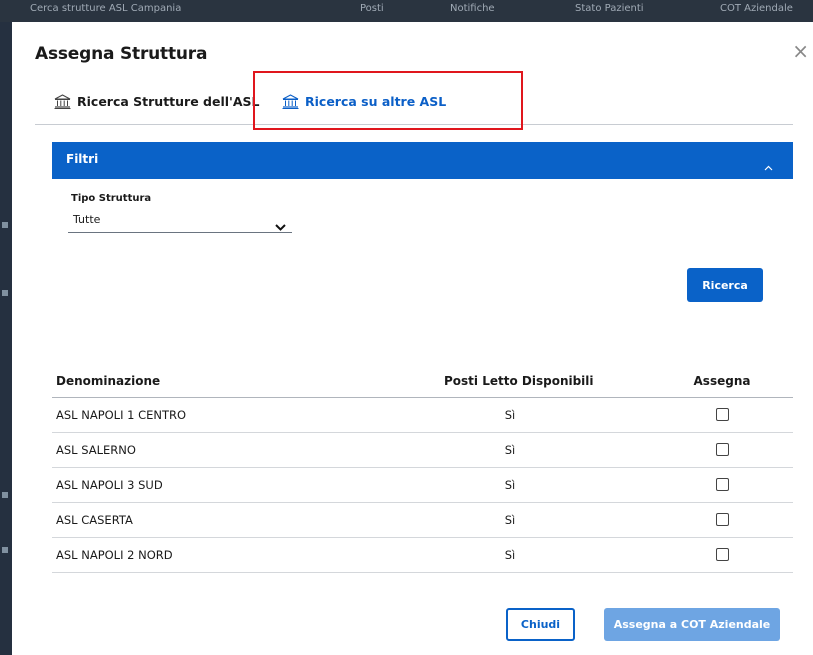 This screenshot has height=655, width=813. I want to click on chiudi-button: Chiudi, so click(540, 624).